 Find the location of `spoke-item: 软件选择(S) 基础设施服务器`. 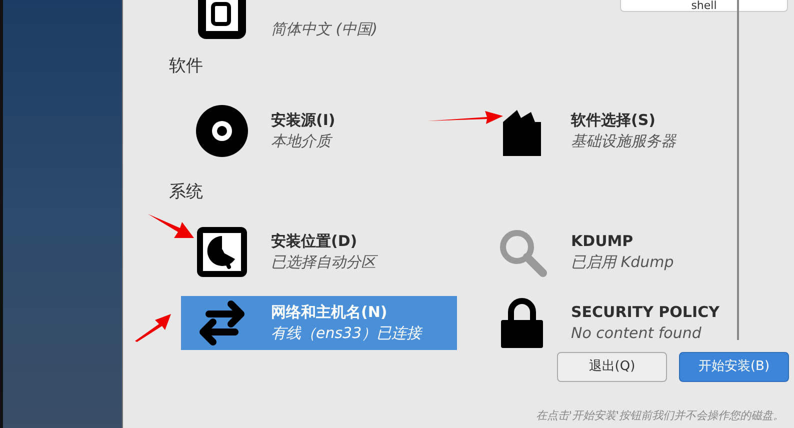

spoke-item: 软件选择(S) 基础设施服务器 is located at coordinates (619, 131).